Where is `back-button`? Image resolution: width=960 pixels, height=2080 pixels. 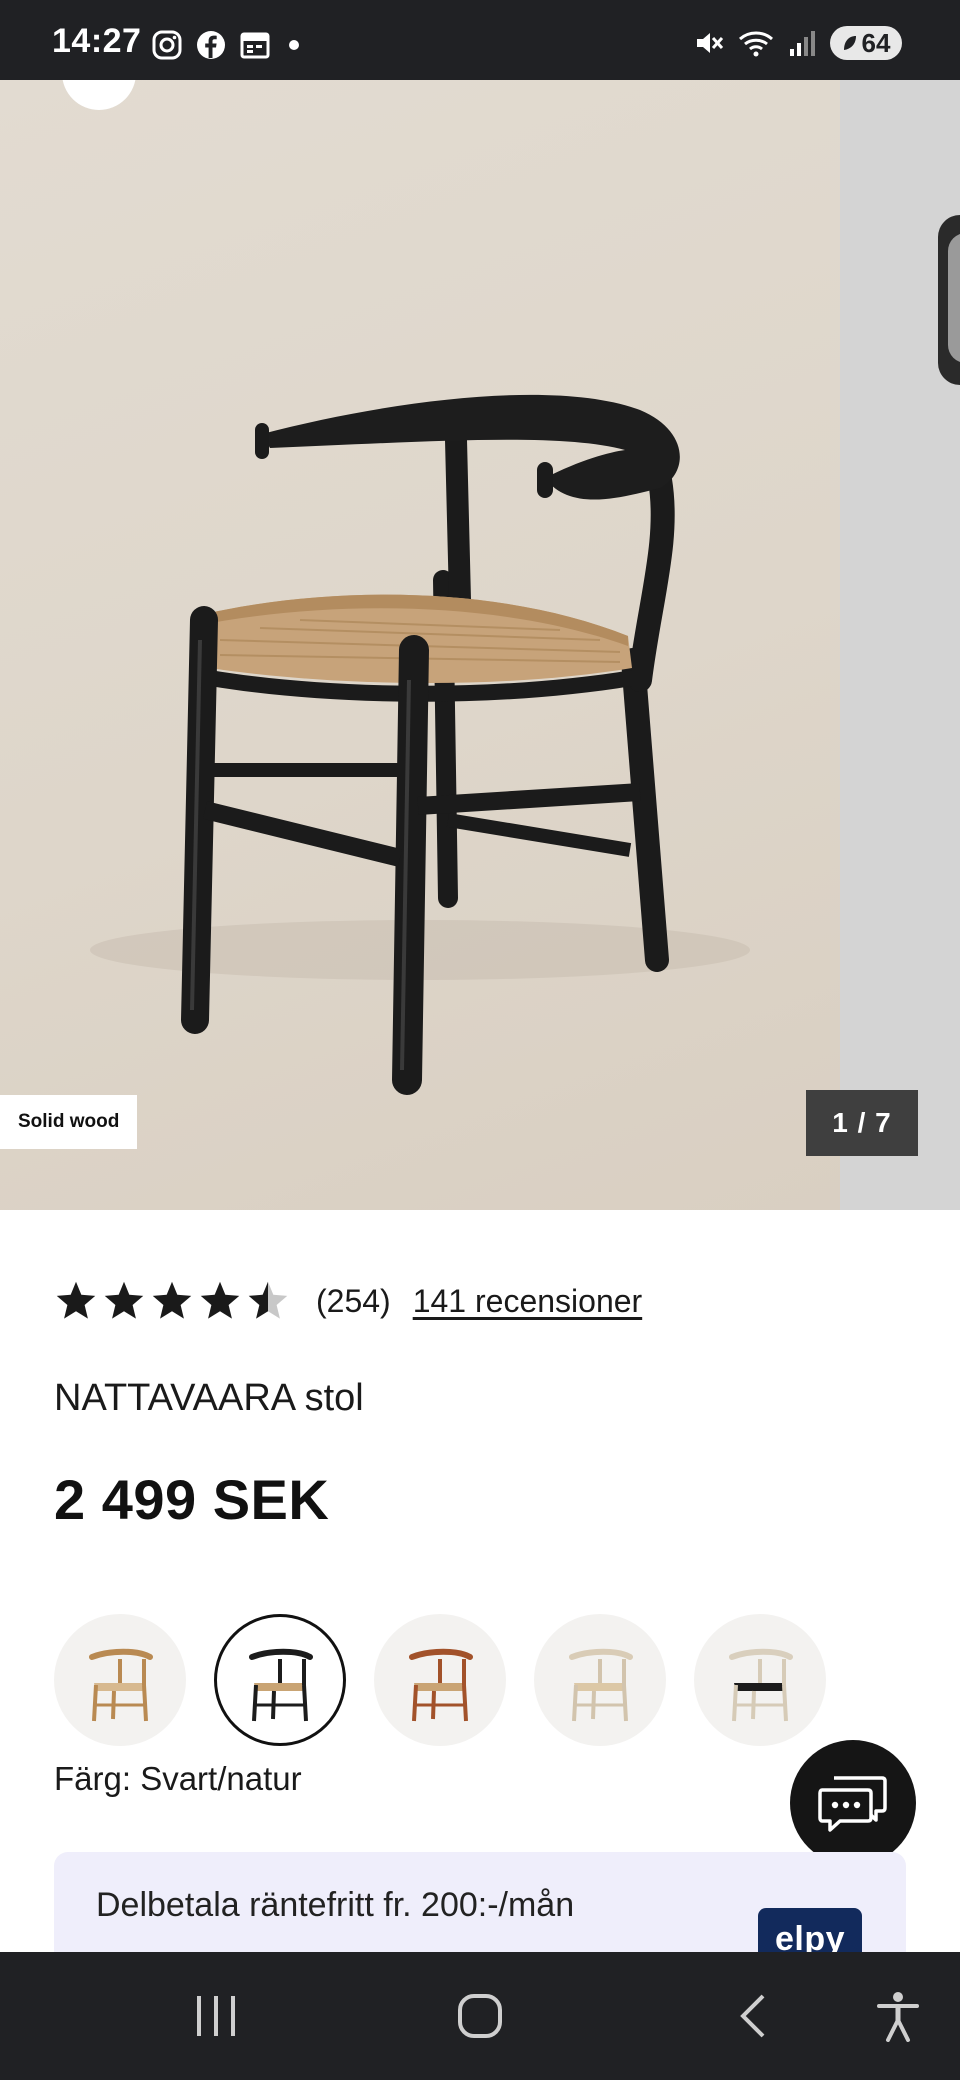 back-button is located at coordinates (752, 2016).